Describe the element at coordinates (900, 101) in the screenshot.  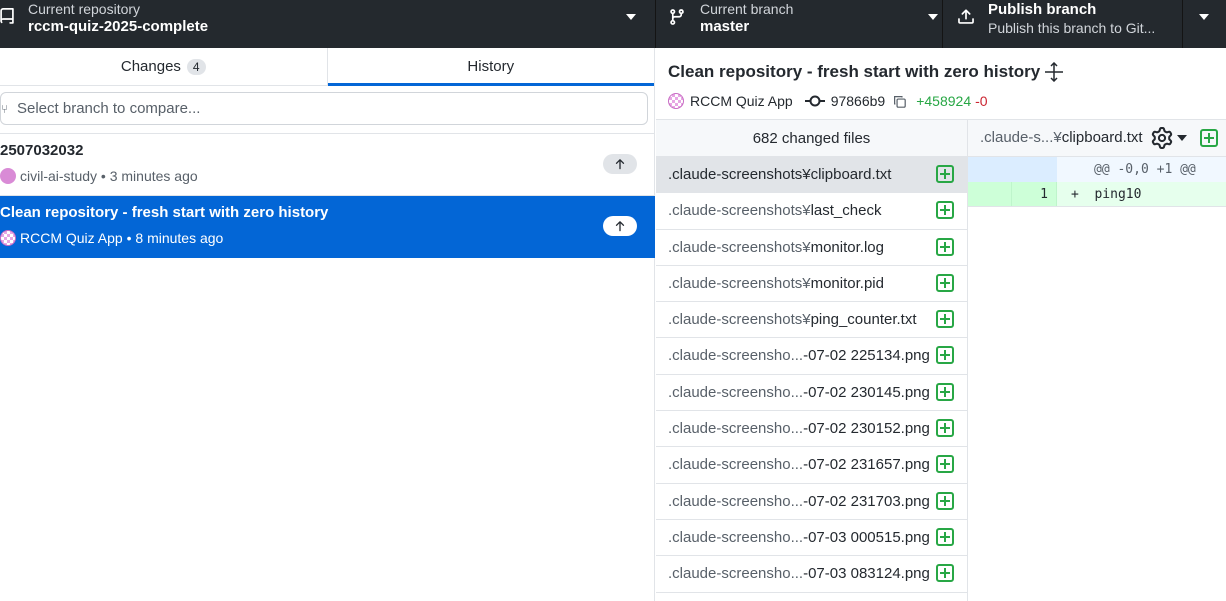
I see `copy-icon` at that location.